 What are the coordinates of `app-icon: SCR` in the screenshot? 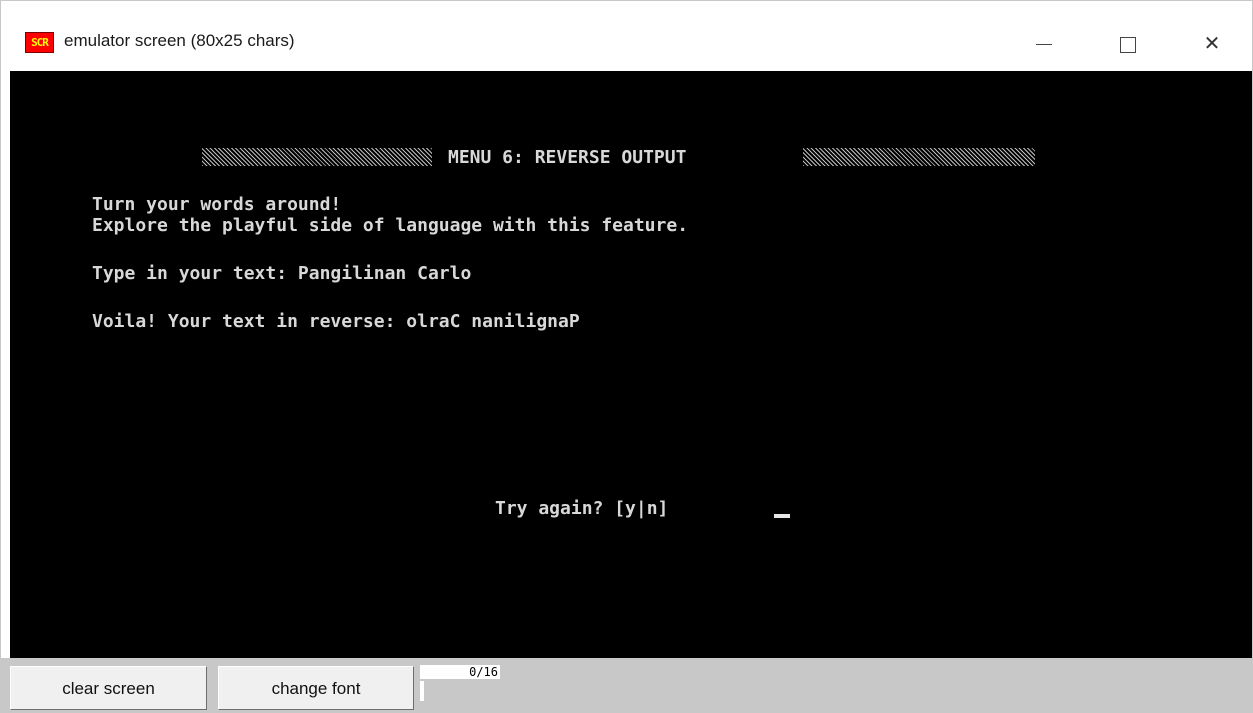 It's located at (39, 42).